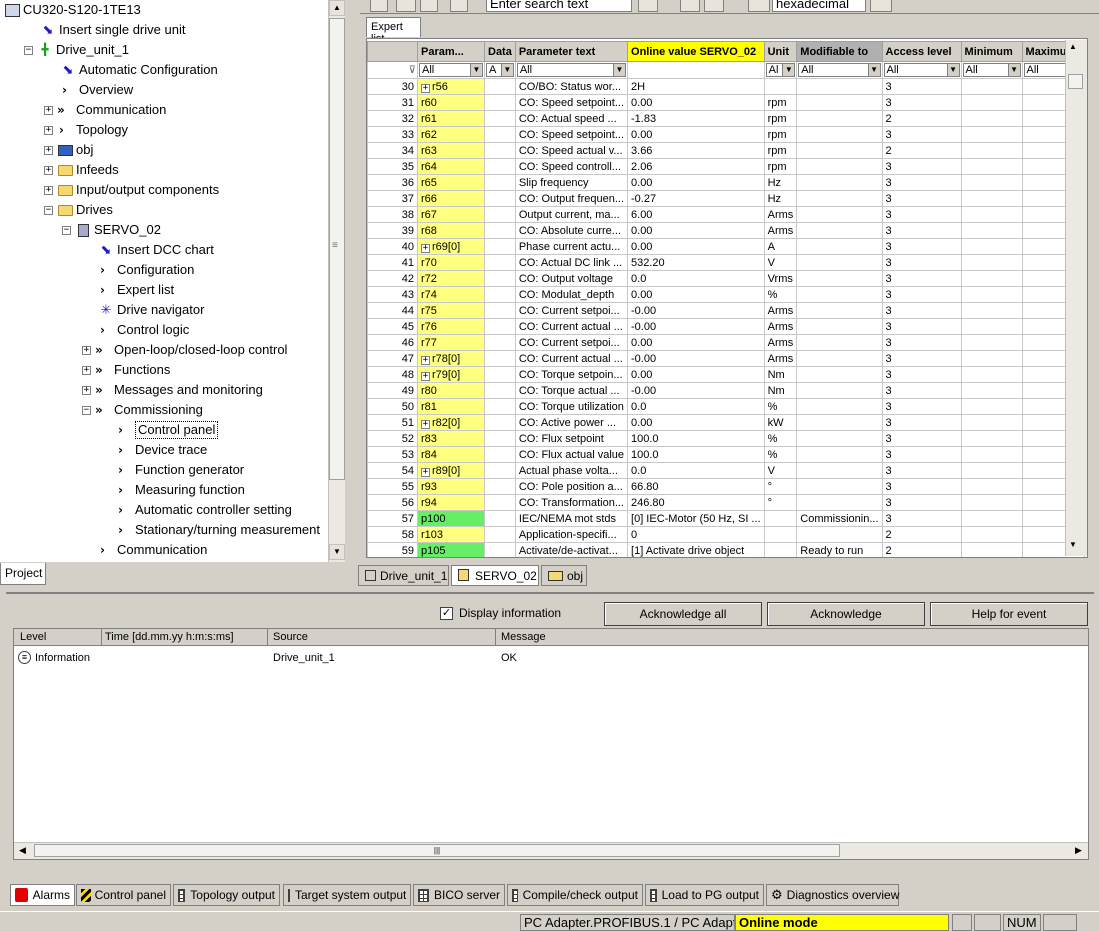 The width and height of the screenshot is (1099, 931). Describe the element at coordinates (648, 6) in the screenshot. I see `search-button` at that location.